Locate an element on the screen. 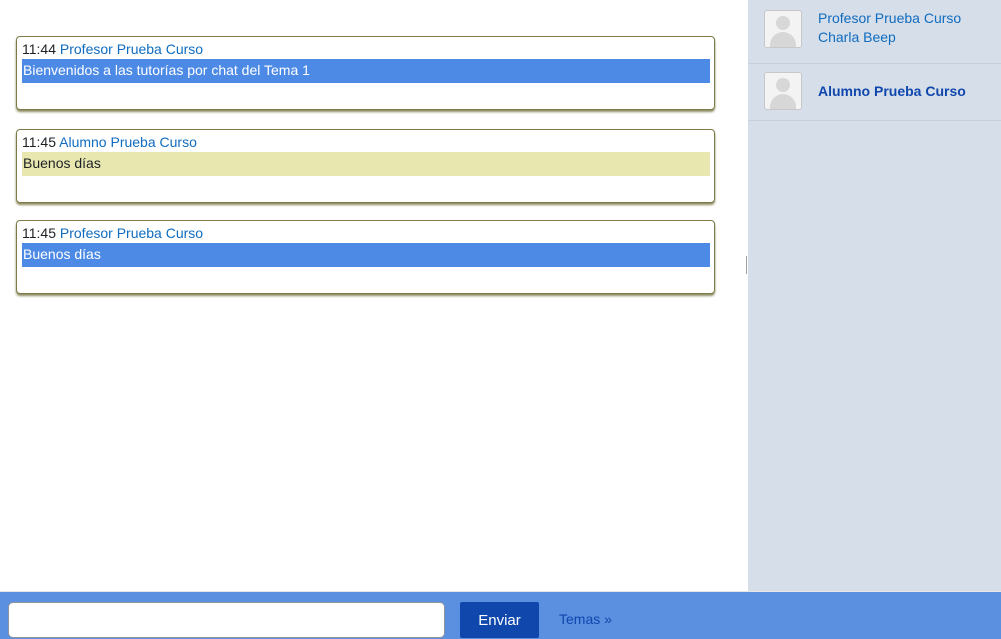 This screenshot has width=1001, height=639. message-header: 11:44 Profesor Prueba Curso is located at coordinates (366, 49).